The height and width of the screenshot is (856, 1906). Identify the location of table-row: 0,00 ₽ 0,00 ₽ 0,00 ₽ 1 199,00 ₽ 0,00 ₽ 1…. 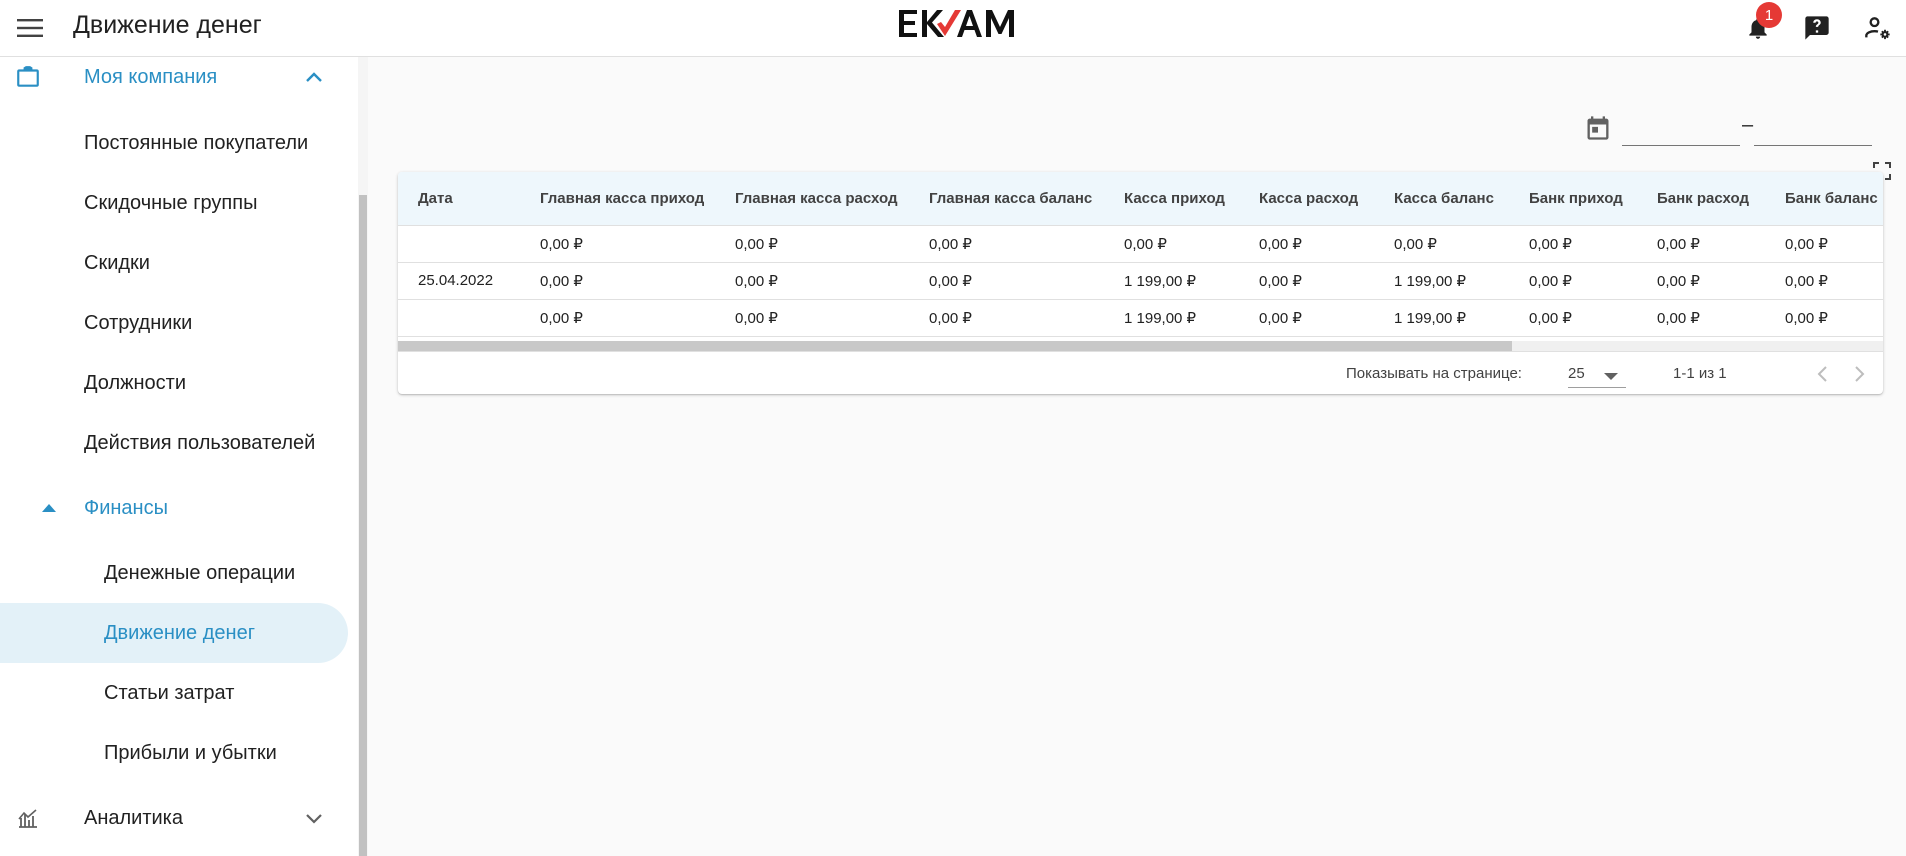
(1140, 317).